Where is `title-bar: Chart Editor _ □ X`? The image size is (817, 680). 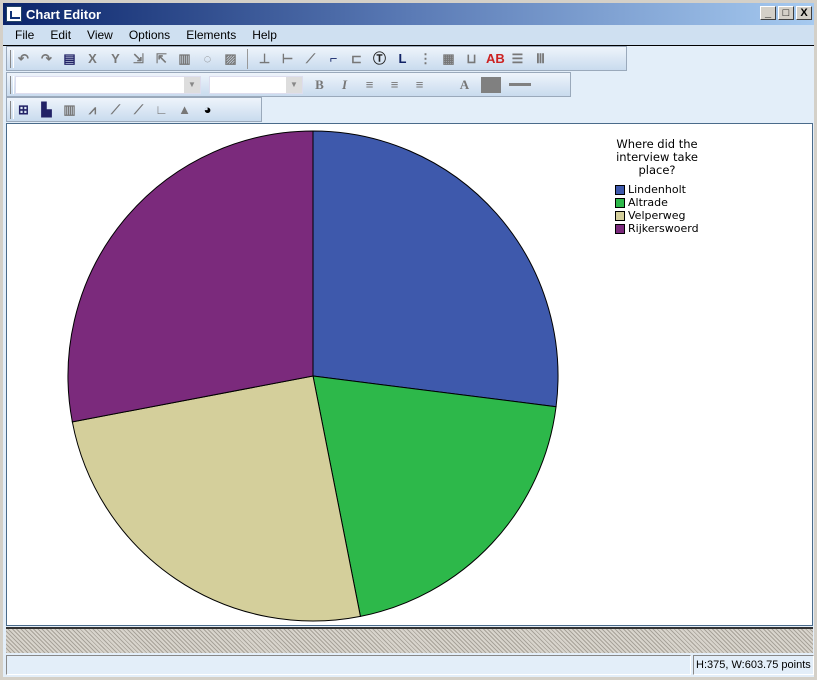 title-bar: Chart Editor _ □ X is located at coordinates (408, 14).